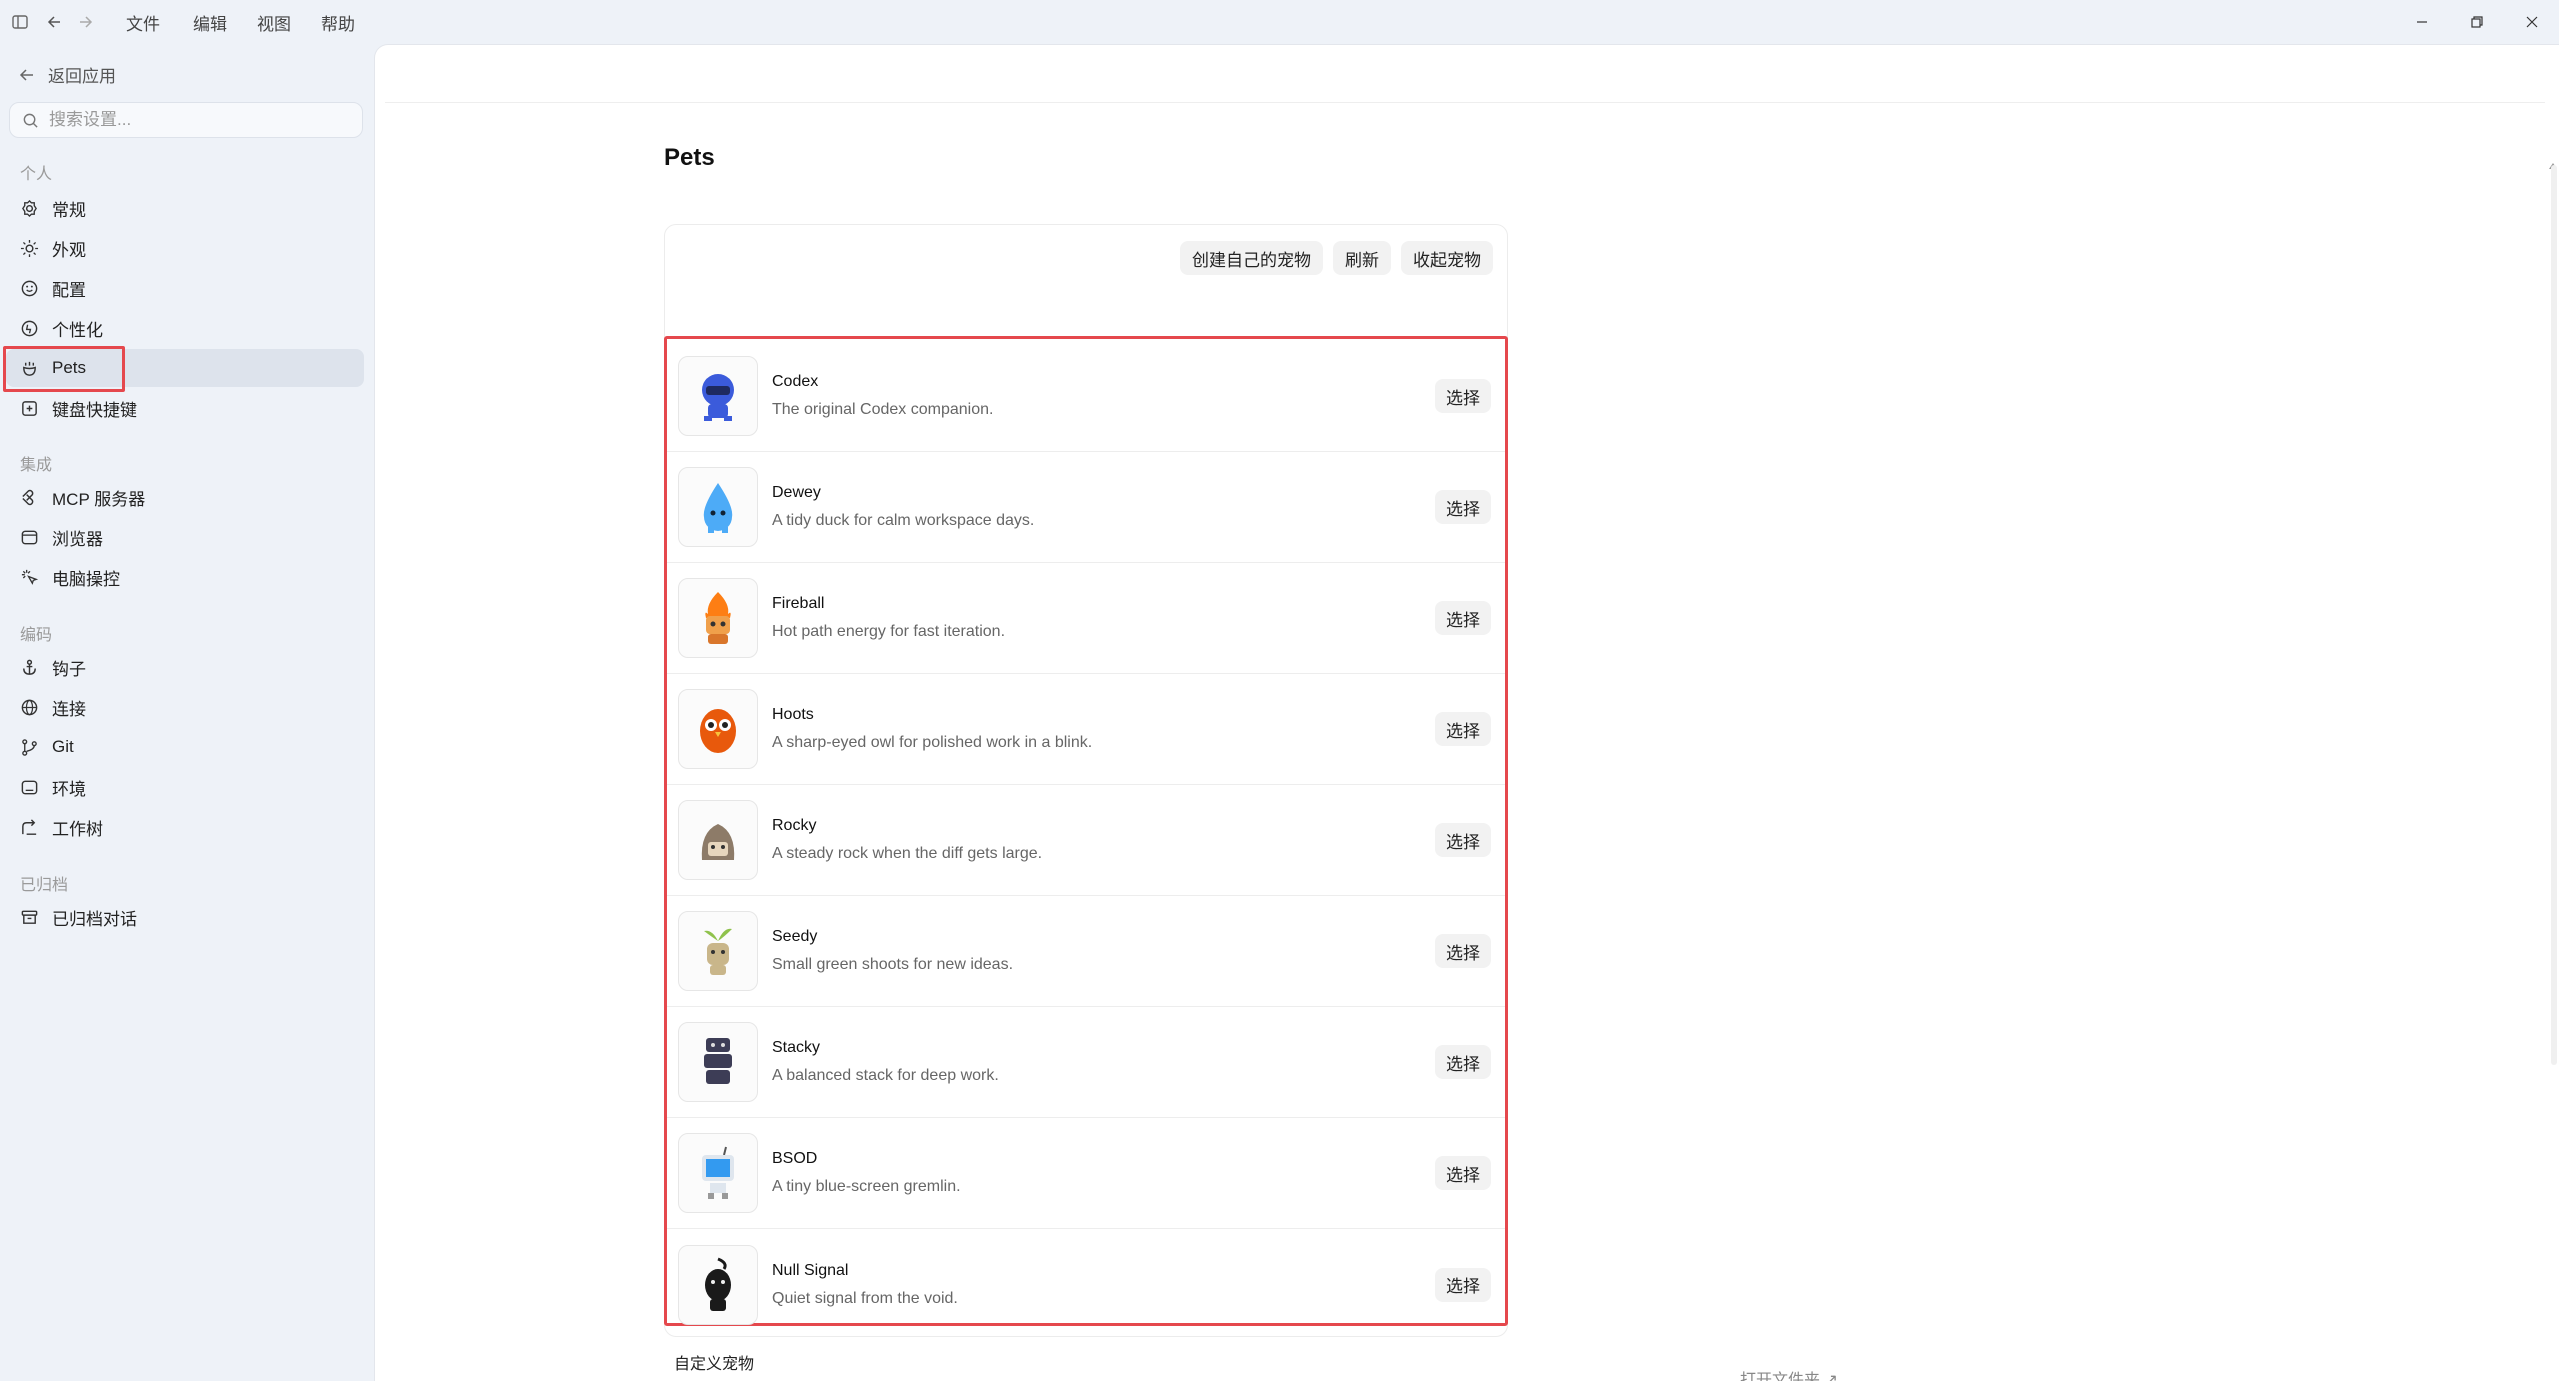  I want to click on pet-name: Rocky, so click(794, 825).